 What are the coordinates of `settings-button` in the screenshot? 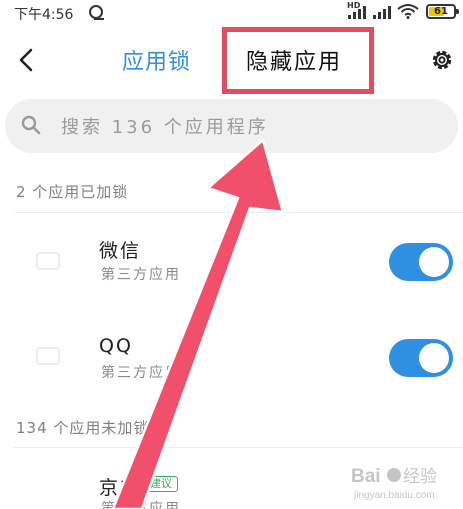 It's located at (442, 60).